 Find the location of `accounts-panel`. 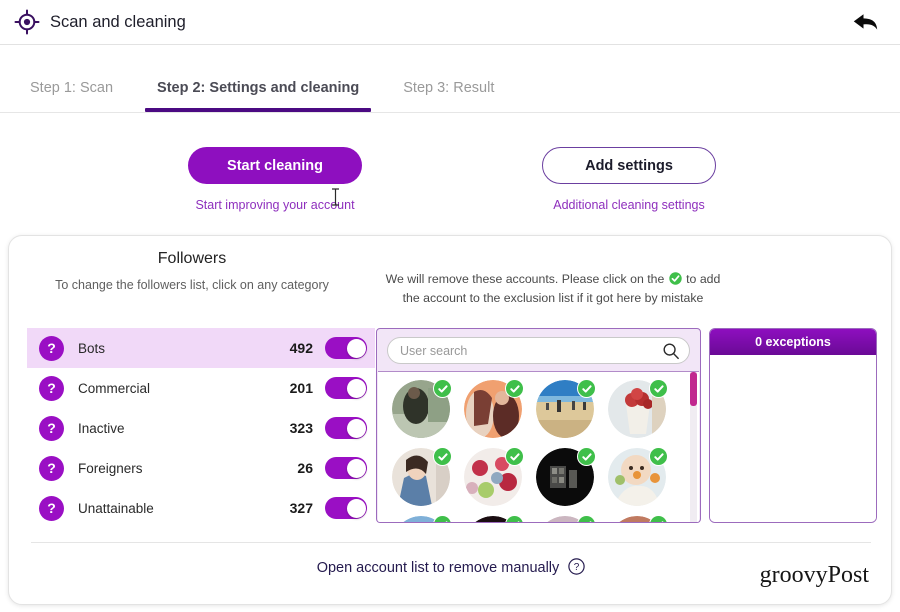

accounts-panel is located at coordinates (538, 425).